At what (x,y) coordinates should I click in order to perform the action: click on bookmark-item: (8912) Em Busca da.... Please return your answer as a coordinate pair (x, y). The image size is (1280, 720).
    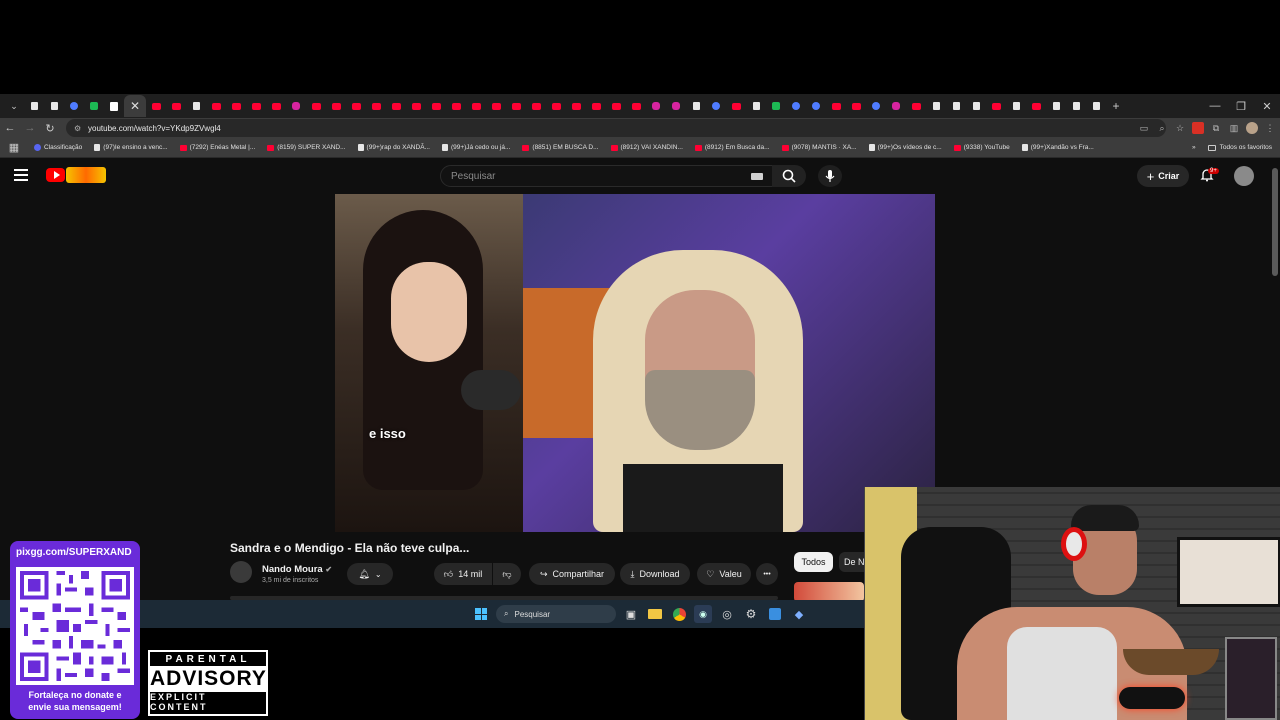
    Looking at the image, I should click on (732, 147).